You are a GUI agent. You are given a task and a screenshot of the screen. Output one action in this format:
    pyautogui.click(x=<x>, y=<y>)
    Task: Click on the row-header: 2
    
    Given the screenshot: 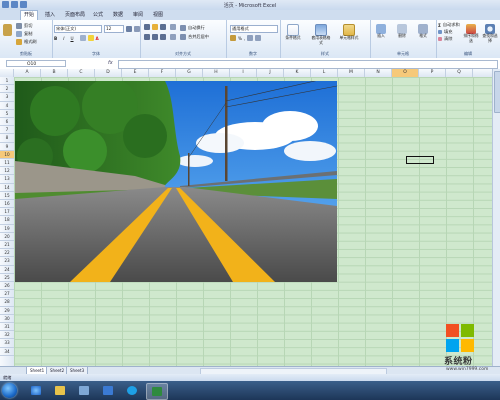 What is the action you would take?
    pyautogui.click(x=7, y=89)
    